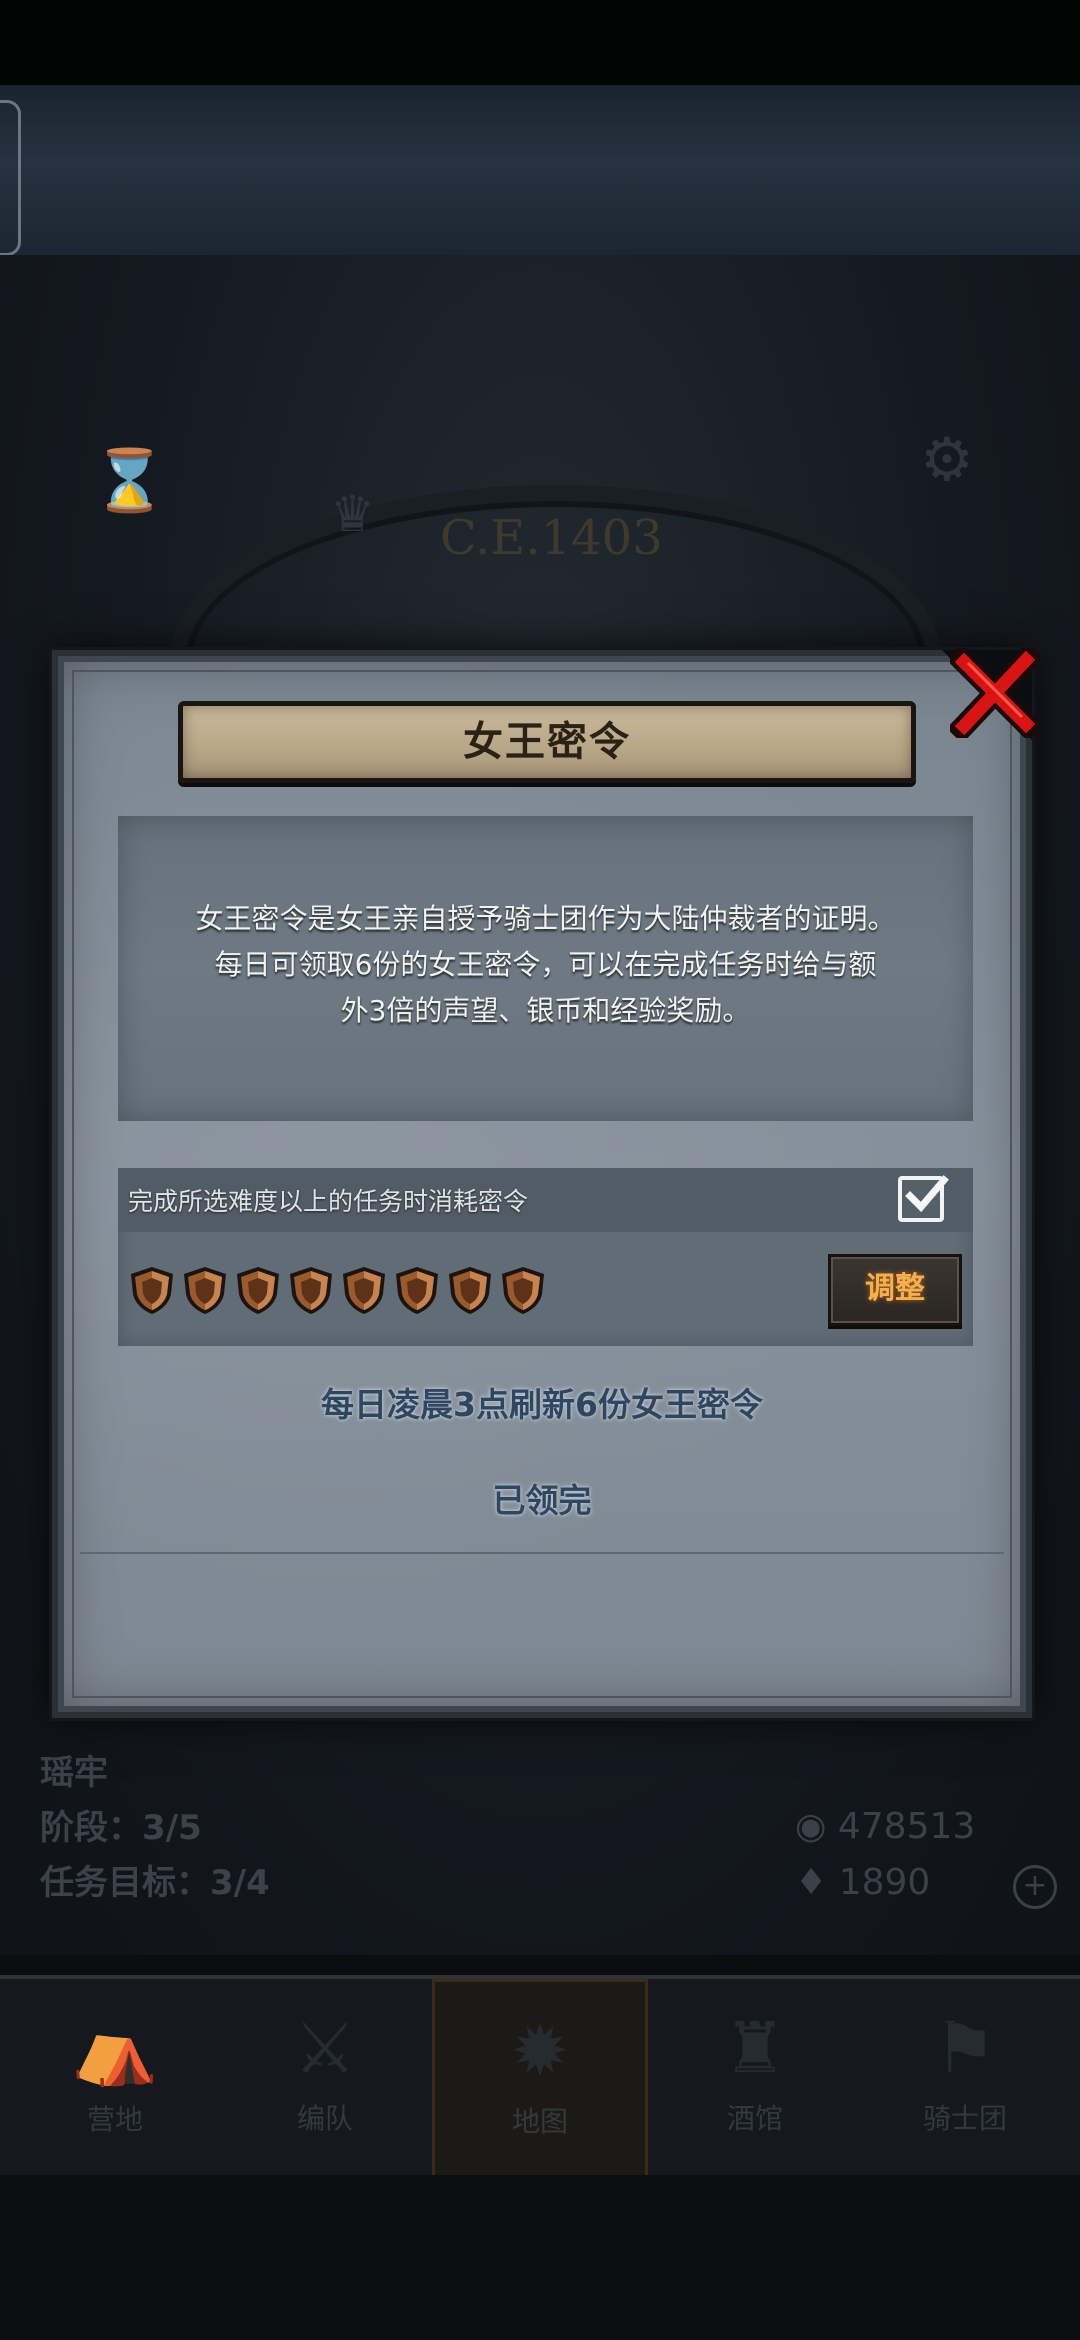 The image size is (1080, 2340). What do you see at coordinates (542, 1553) in the screenshot?
I see `divider` at bounding box center [542, 1553].